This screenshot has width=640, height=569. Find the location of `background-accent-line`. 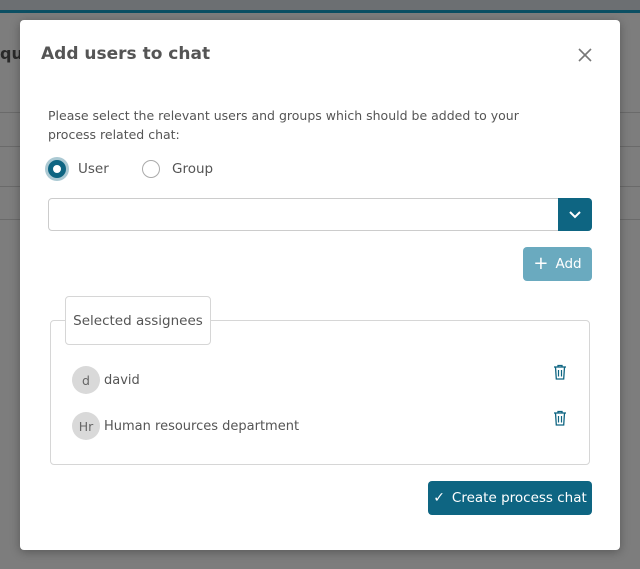

background-accent-line is located at coordinates (320, 11).